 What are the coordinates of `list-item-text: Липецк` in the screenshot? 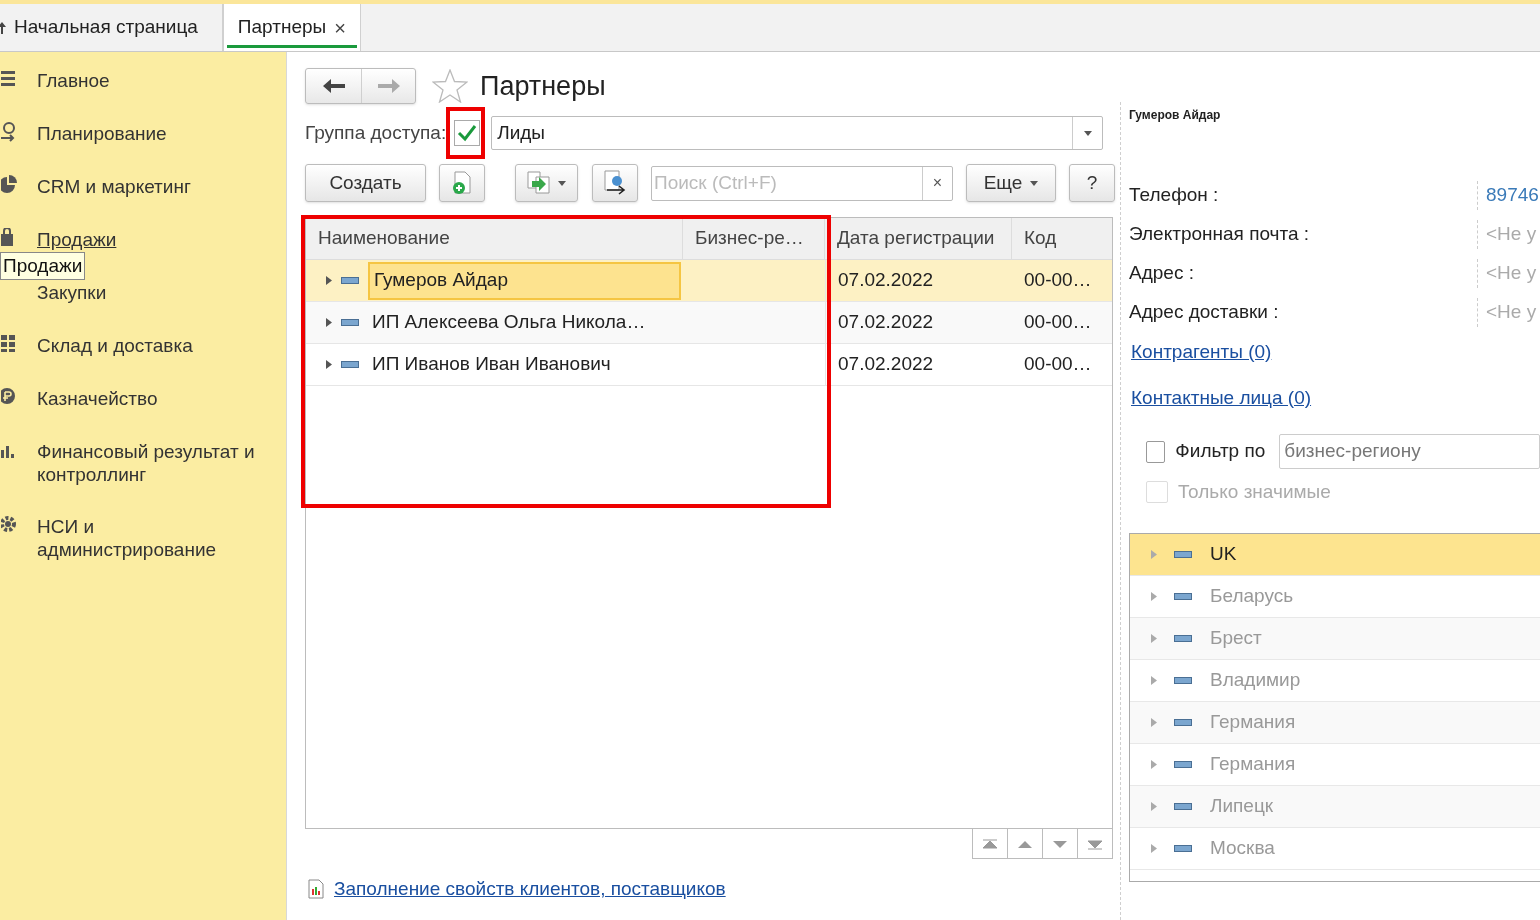 It's located at (1242, 805).